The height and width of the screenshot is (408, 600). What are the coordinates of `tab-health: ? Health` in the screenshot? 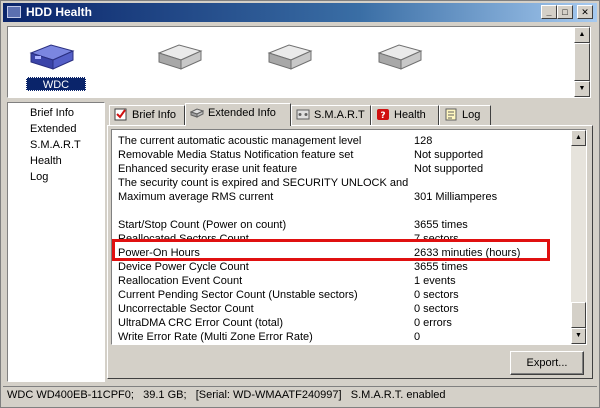 It's located at (405, 115).